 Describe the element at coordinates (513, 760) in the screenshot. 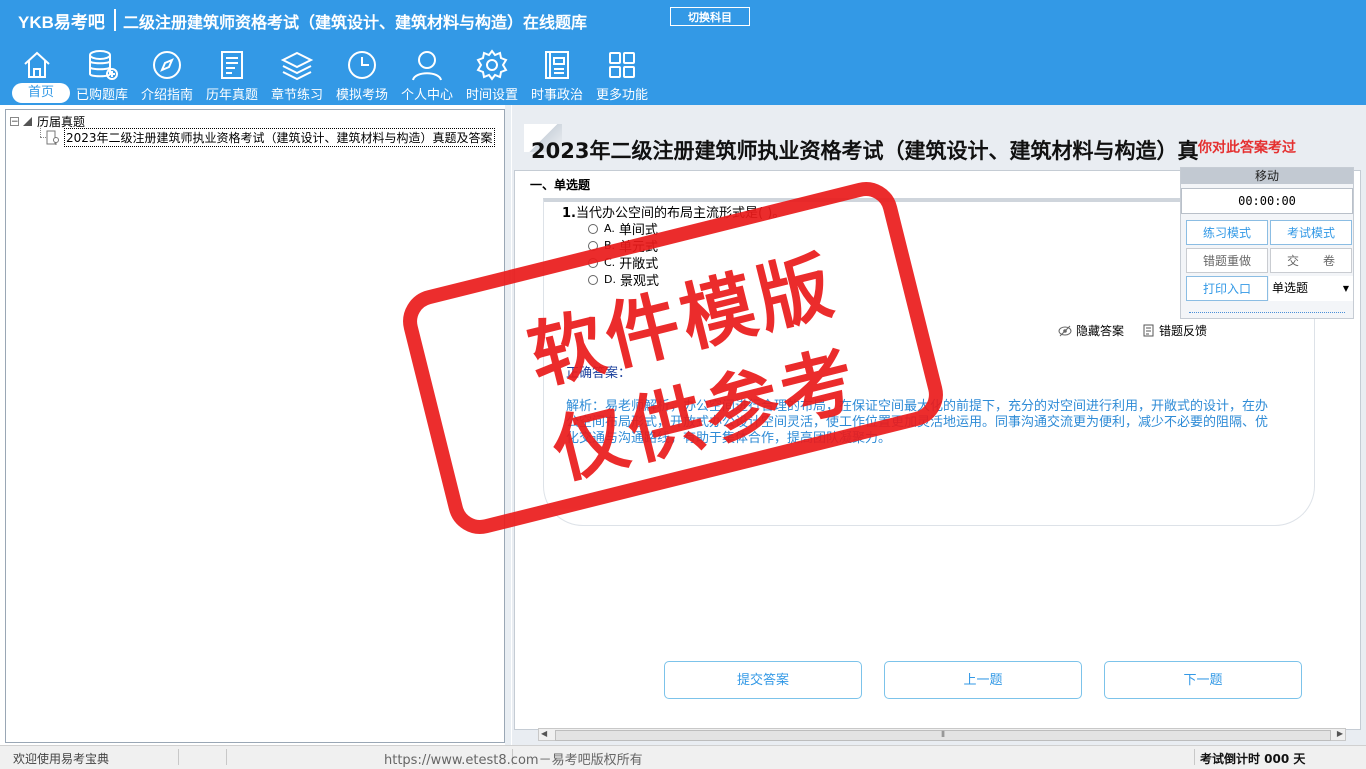

I see `status-copyright-url: https://www.etest8.com－易考吧版权所有` at that location.